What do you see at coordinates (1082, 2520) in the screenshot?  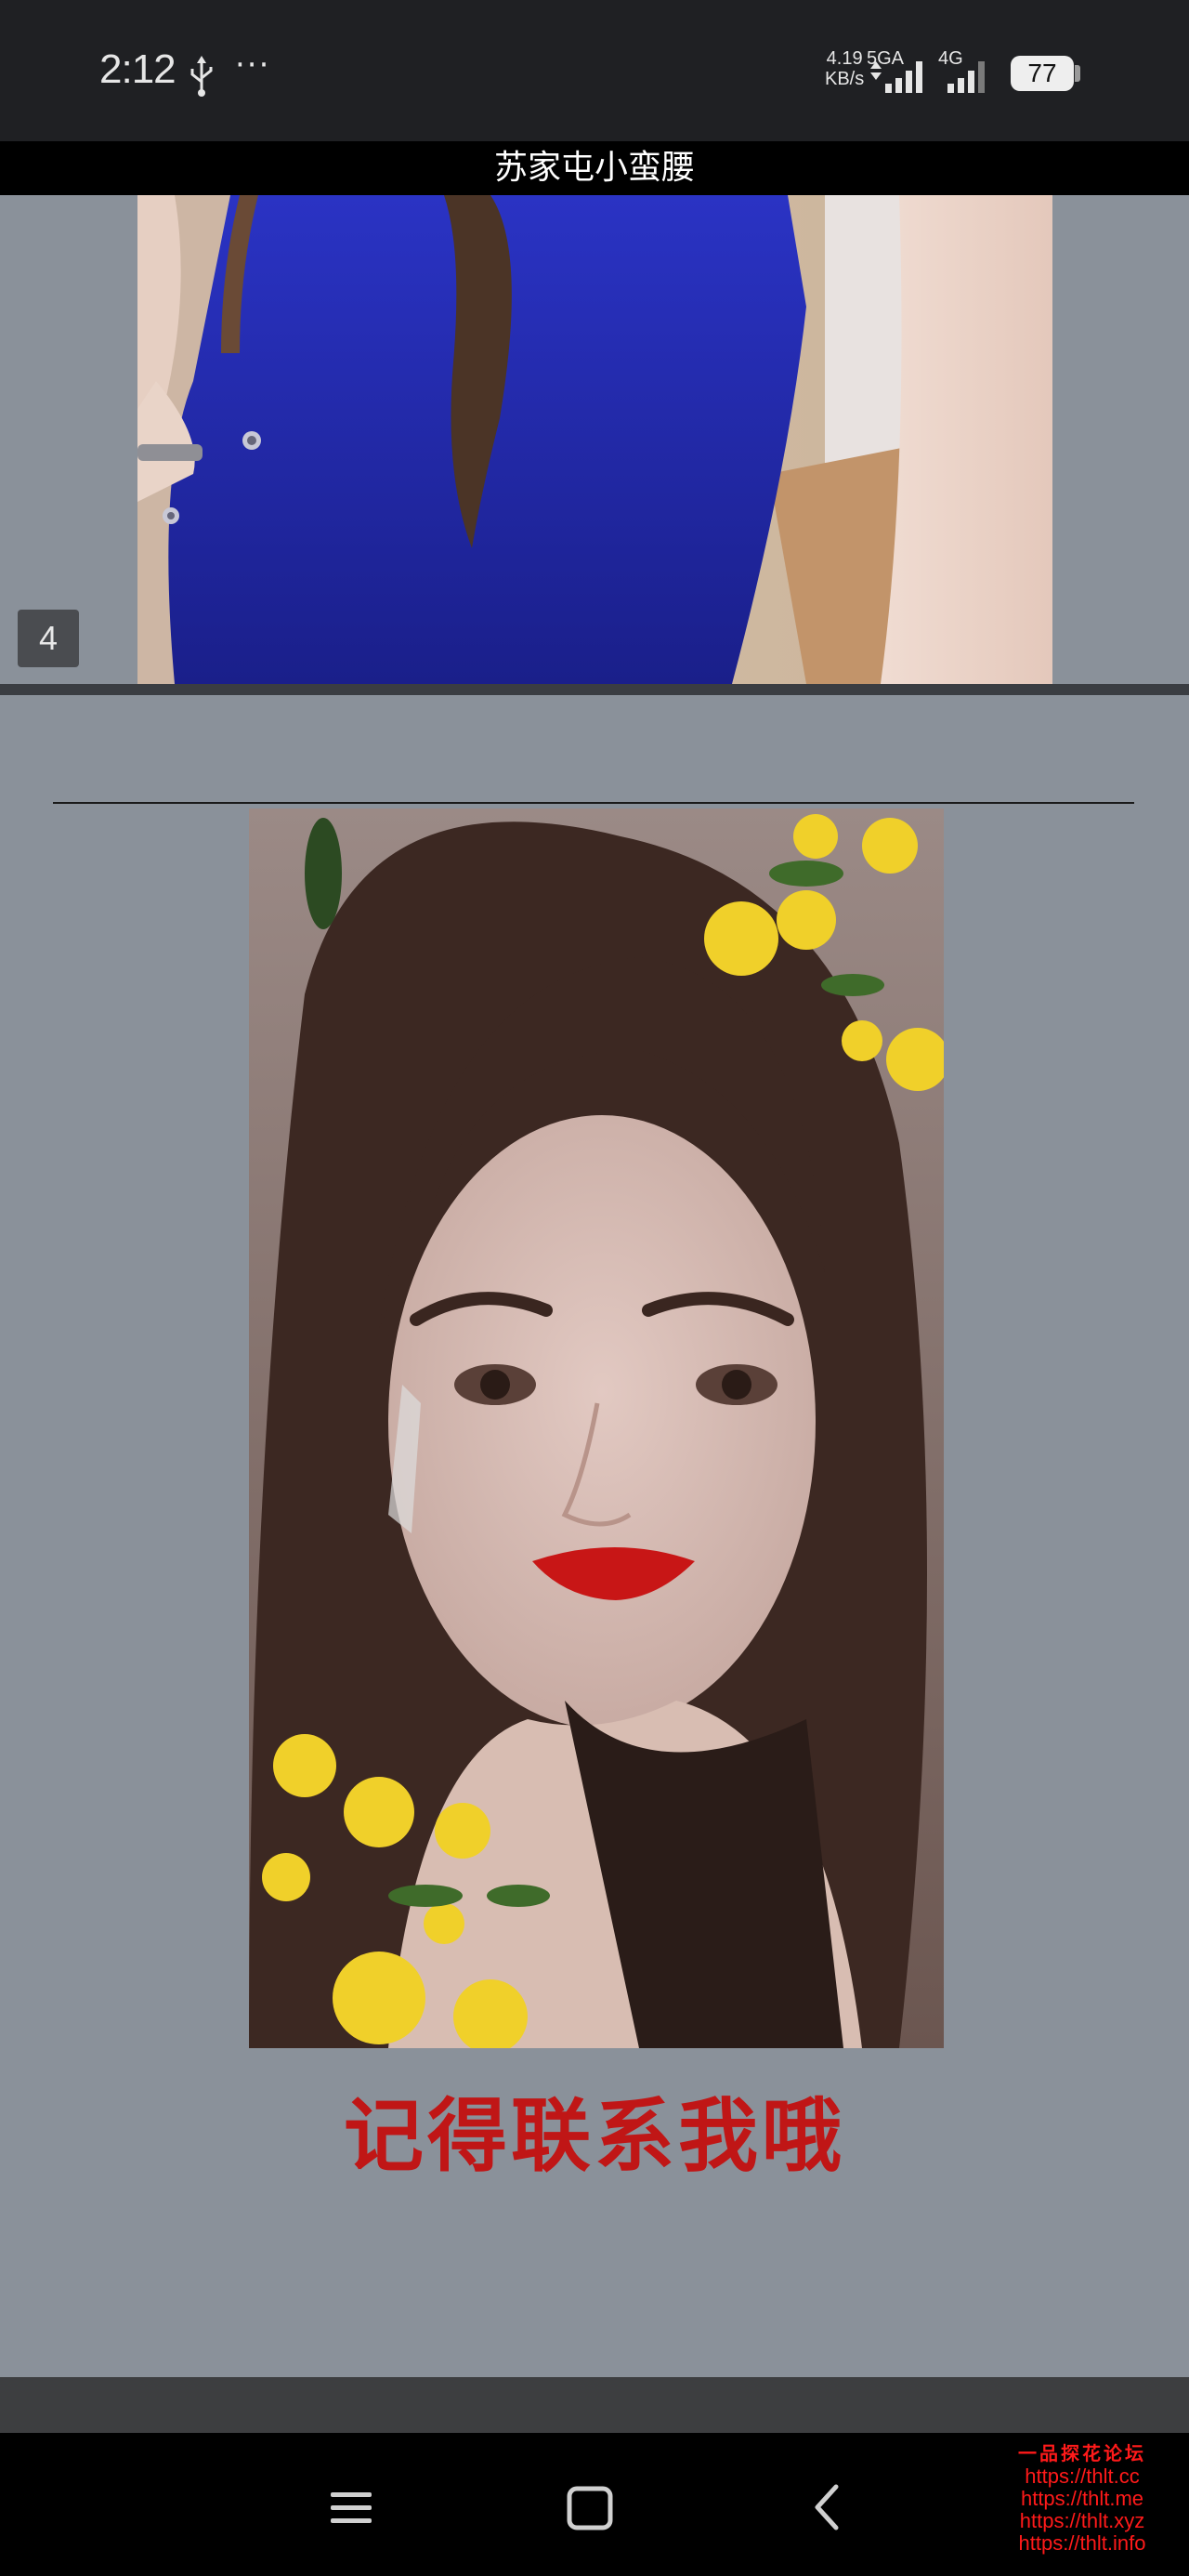 I see `watermark-link: https://thlt.xyz` at bounding box center [1082, 2520].